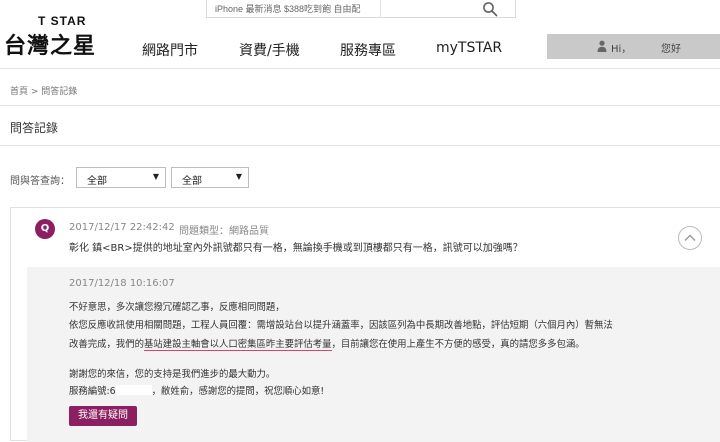 This screenshot has width=720, height=442. Describe the element at coordinates (50, 44) in the screenshot. I see `logo-text: 台灣之星` at that location.